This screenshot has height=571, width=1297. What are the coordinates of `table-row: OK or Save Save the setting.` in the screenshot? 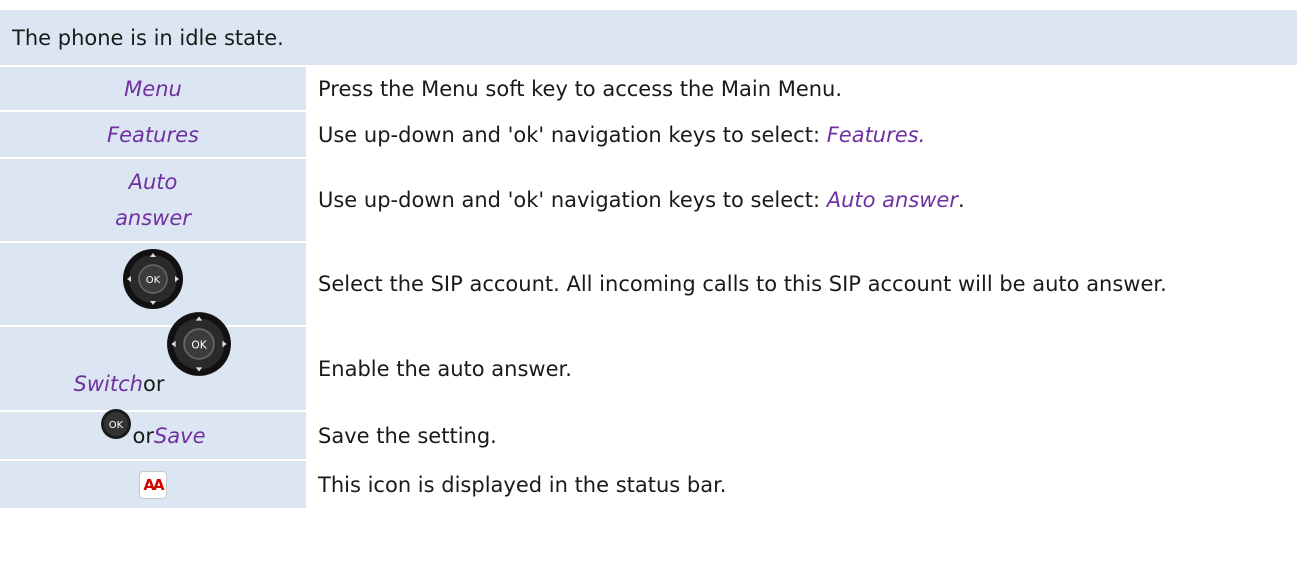 It's located at (648, 435).